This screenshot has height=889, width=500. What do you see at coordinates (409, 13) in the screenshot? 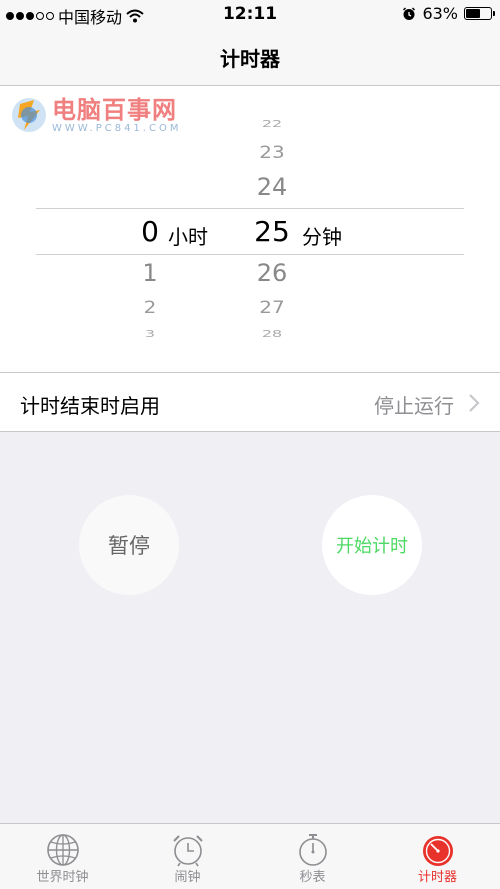
I see `alarm-indicator-icon` at bounding box center [409, 13].